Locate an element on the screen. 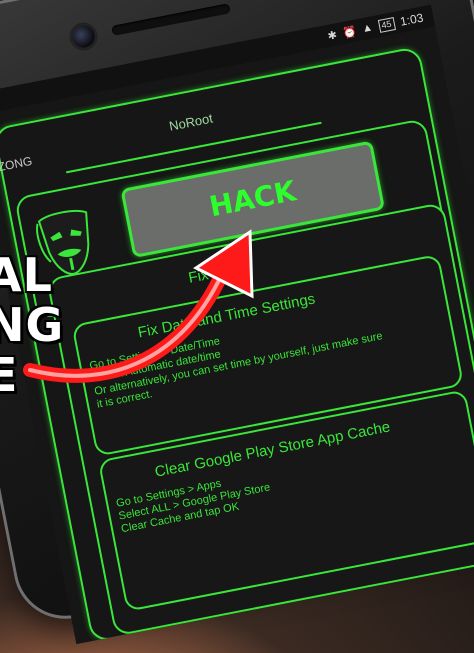 The width and height of the screenshot is (474, 653). alarm-icon: ⏰ is located at coordinates (349, 32).